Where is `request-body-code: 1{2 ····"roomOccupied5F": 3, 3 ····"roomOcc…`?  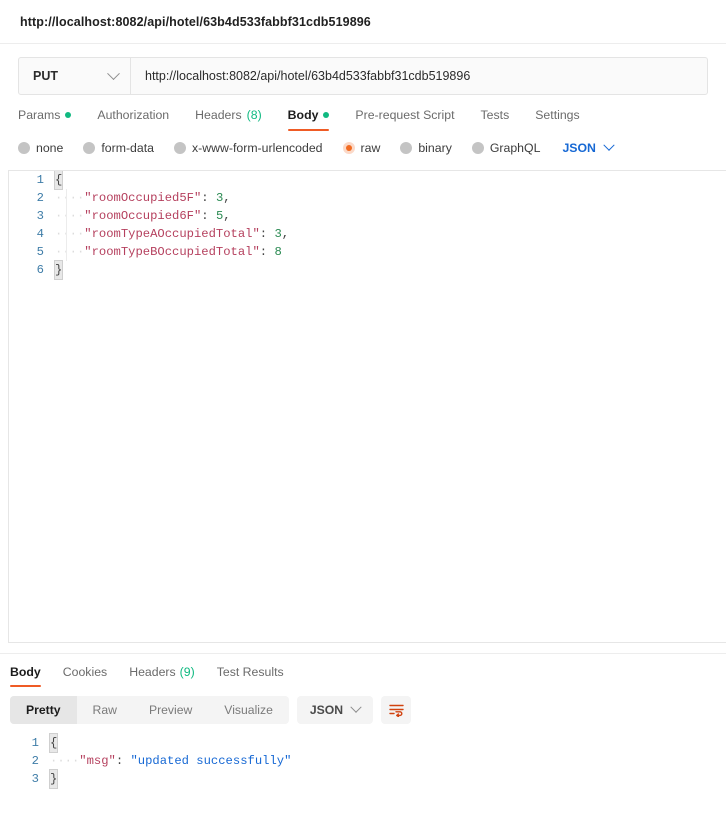 request-body-code: 1{2 ····"roomOccupied5F": 3, 3 ····"roomOcc… is located at coordinates (367, 225).